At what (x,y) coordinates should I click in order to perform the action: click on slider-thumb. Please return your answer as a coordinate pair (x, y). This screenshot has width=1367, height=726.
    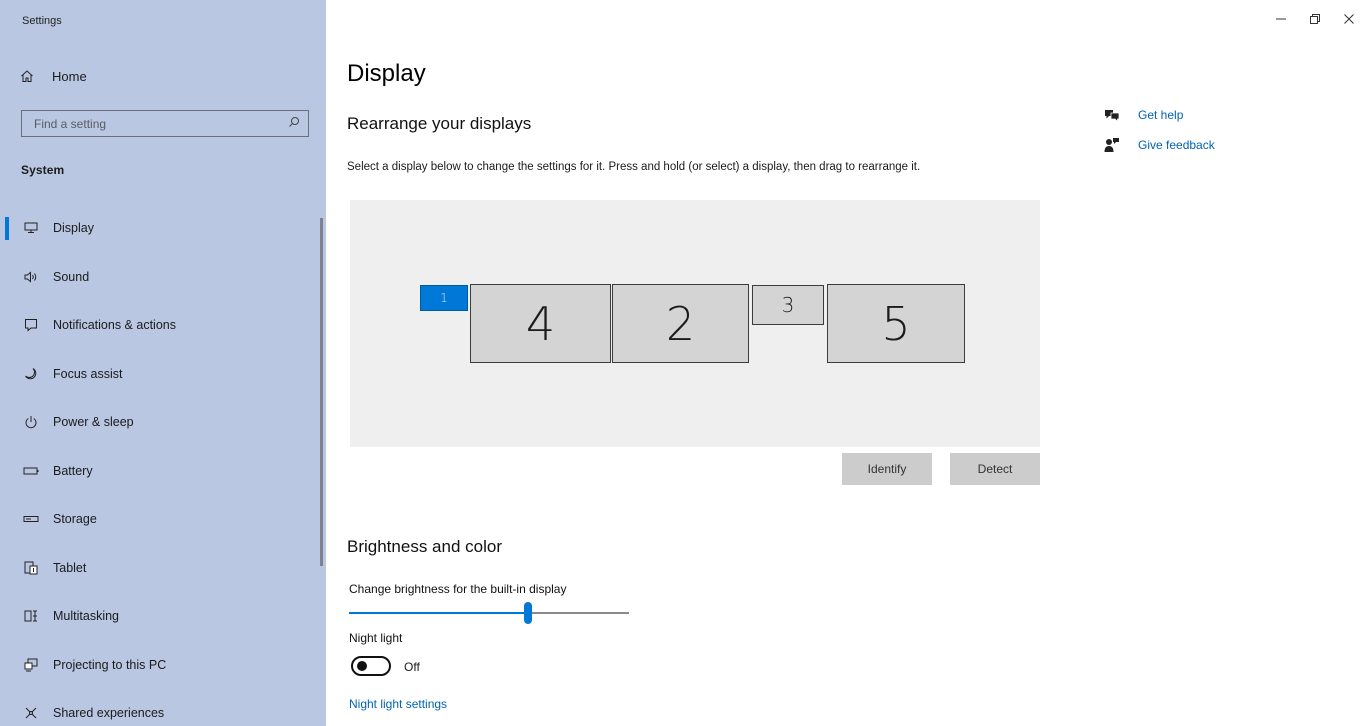
    Looking at the image, I should click on (528, 613).